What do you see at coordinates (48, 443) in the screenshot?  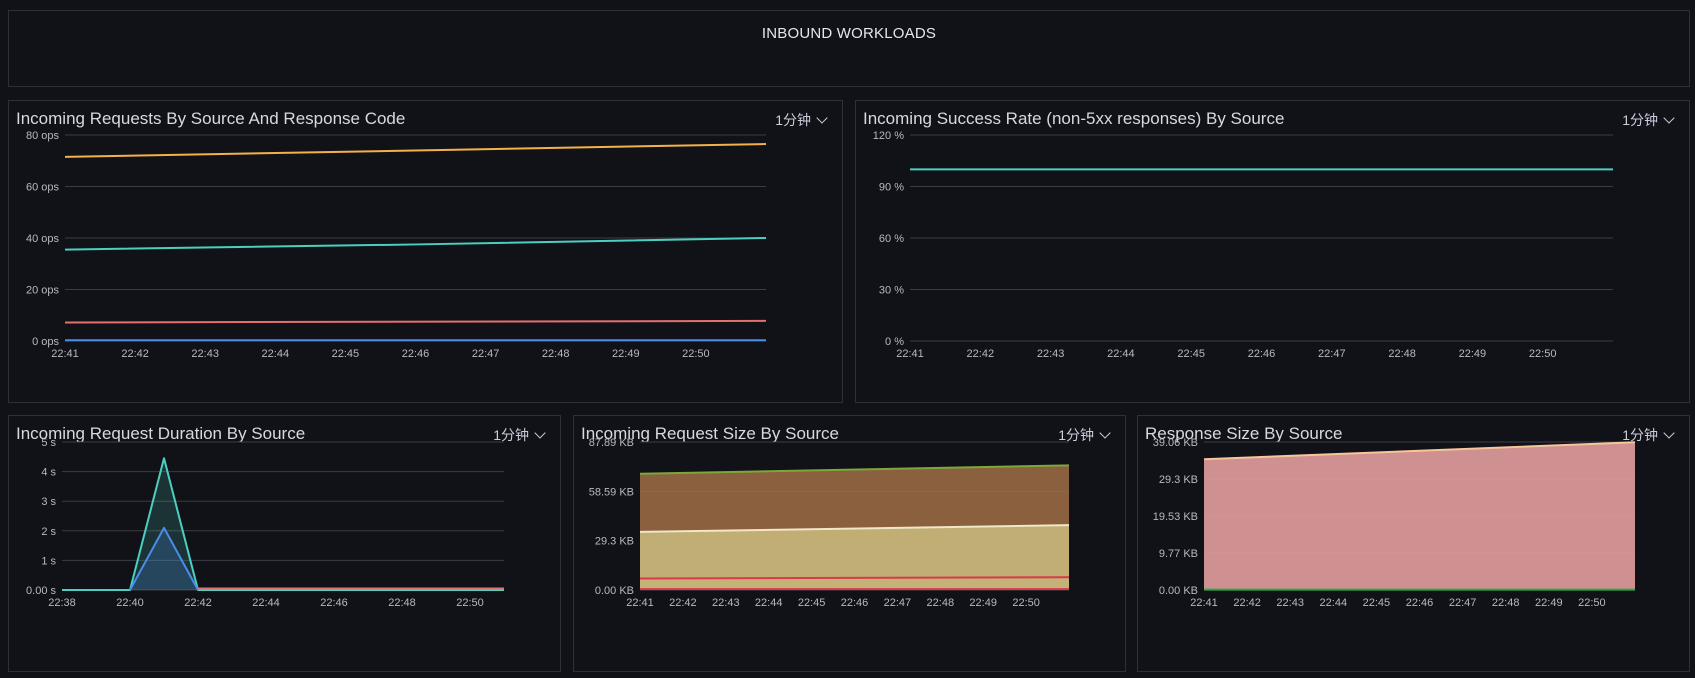 I see `y-tick-label: 5 s` at bounding box center [48, 443].